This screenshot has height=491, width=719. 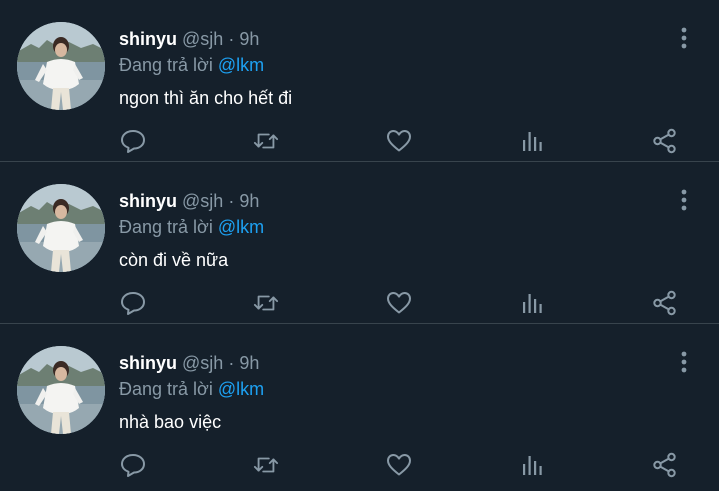 What do you see at coordinates (170, 422) in the screenshot?
I see `tweet-text: nhà bao việc` at bounding box center [170, 422].